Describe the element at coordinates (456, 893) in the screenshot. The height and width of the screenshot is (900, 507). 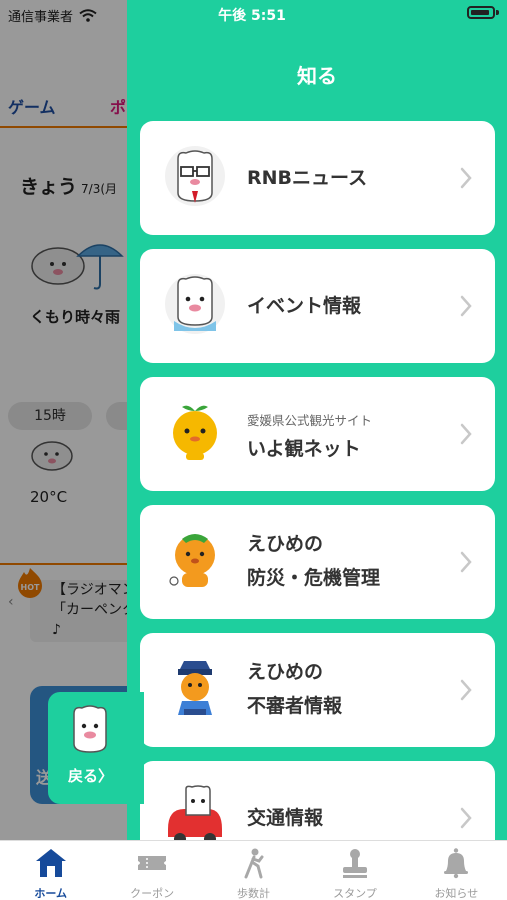
I see `tab-label: お知らせ` at that location.